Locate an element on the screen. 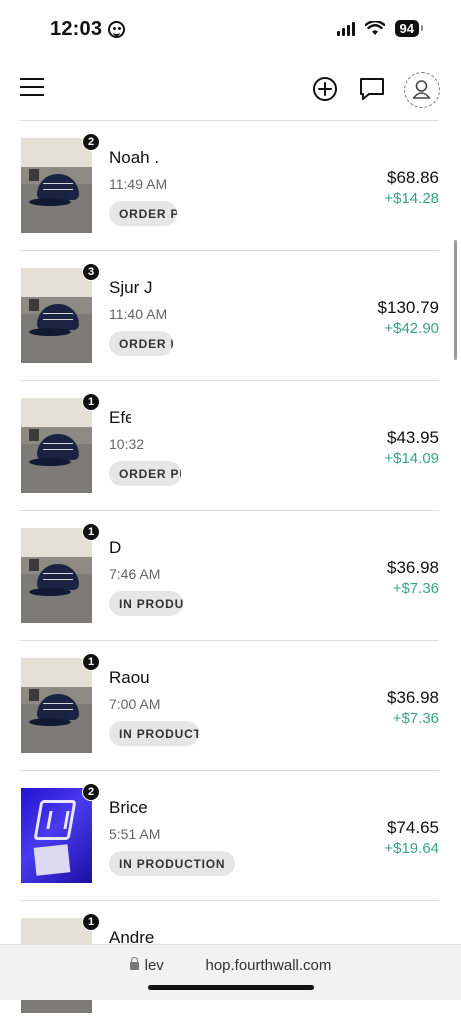 The height and width of the screenshot is (1030, 461). status-time: 12:03 is located at coordinates (88, 29).